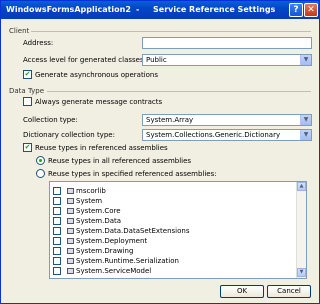 The width and height of the screenshot is (320, 304). I want to click on title-dialog-name: Service Reference Settings, so click(214, 9).